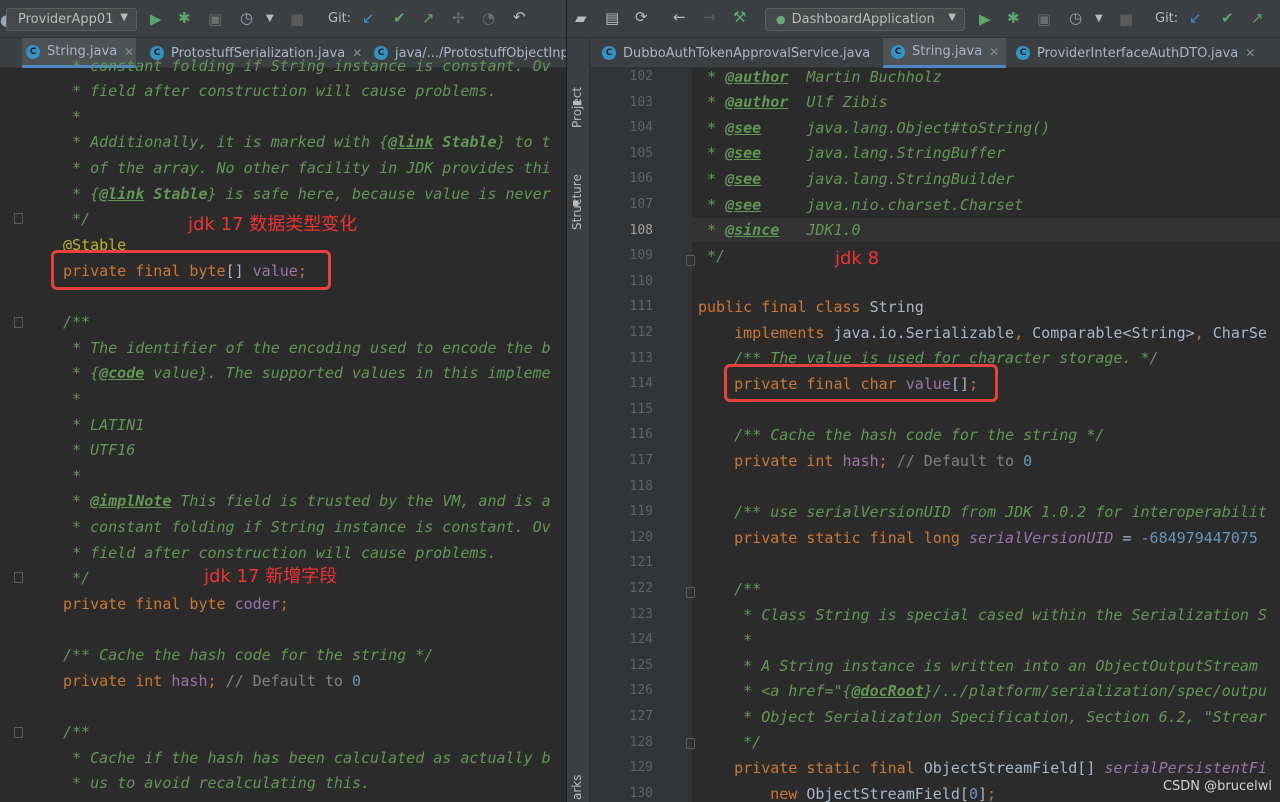 This screenshot has height=802, width=1280. Describe the element at coordinates (212, 681) in the screenshot. I see `code-line: private int hash; // Default to 0` at that location.